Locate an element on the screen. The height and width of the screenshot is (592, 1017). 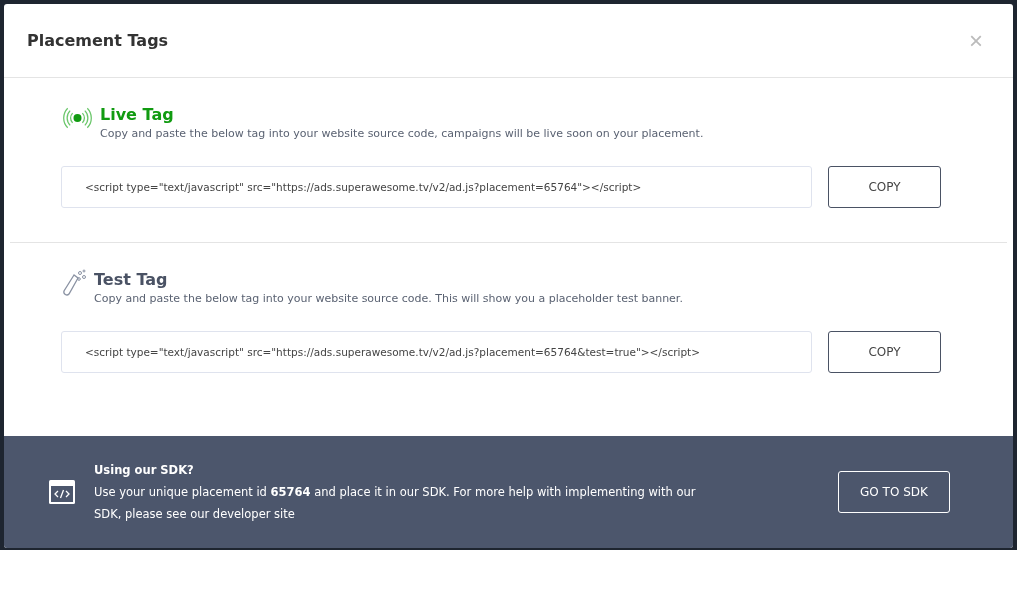
tag-description: Copy and paste the below tag into your website source code, campaigns will be live soon on your placement. is located at coordinates (402, 133).